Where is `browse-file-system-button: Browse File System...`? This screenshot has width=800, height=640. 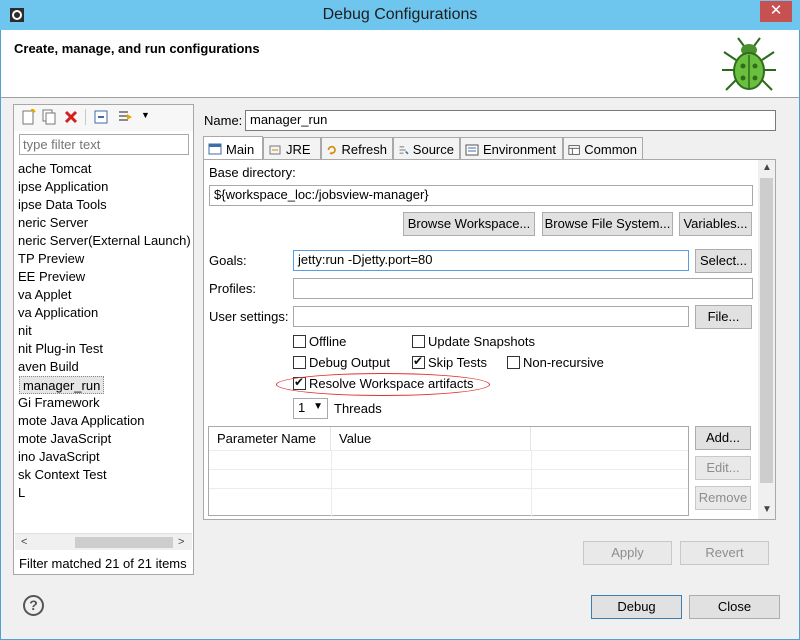
browse-file-system-button: Browse File System... is located at coordinates (607, 224).